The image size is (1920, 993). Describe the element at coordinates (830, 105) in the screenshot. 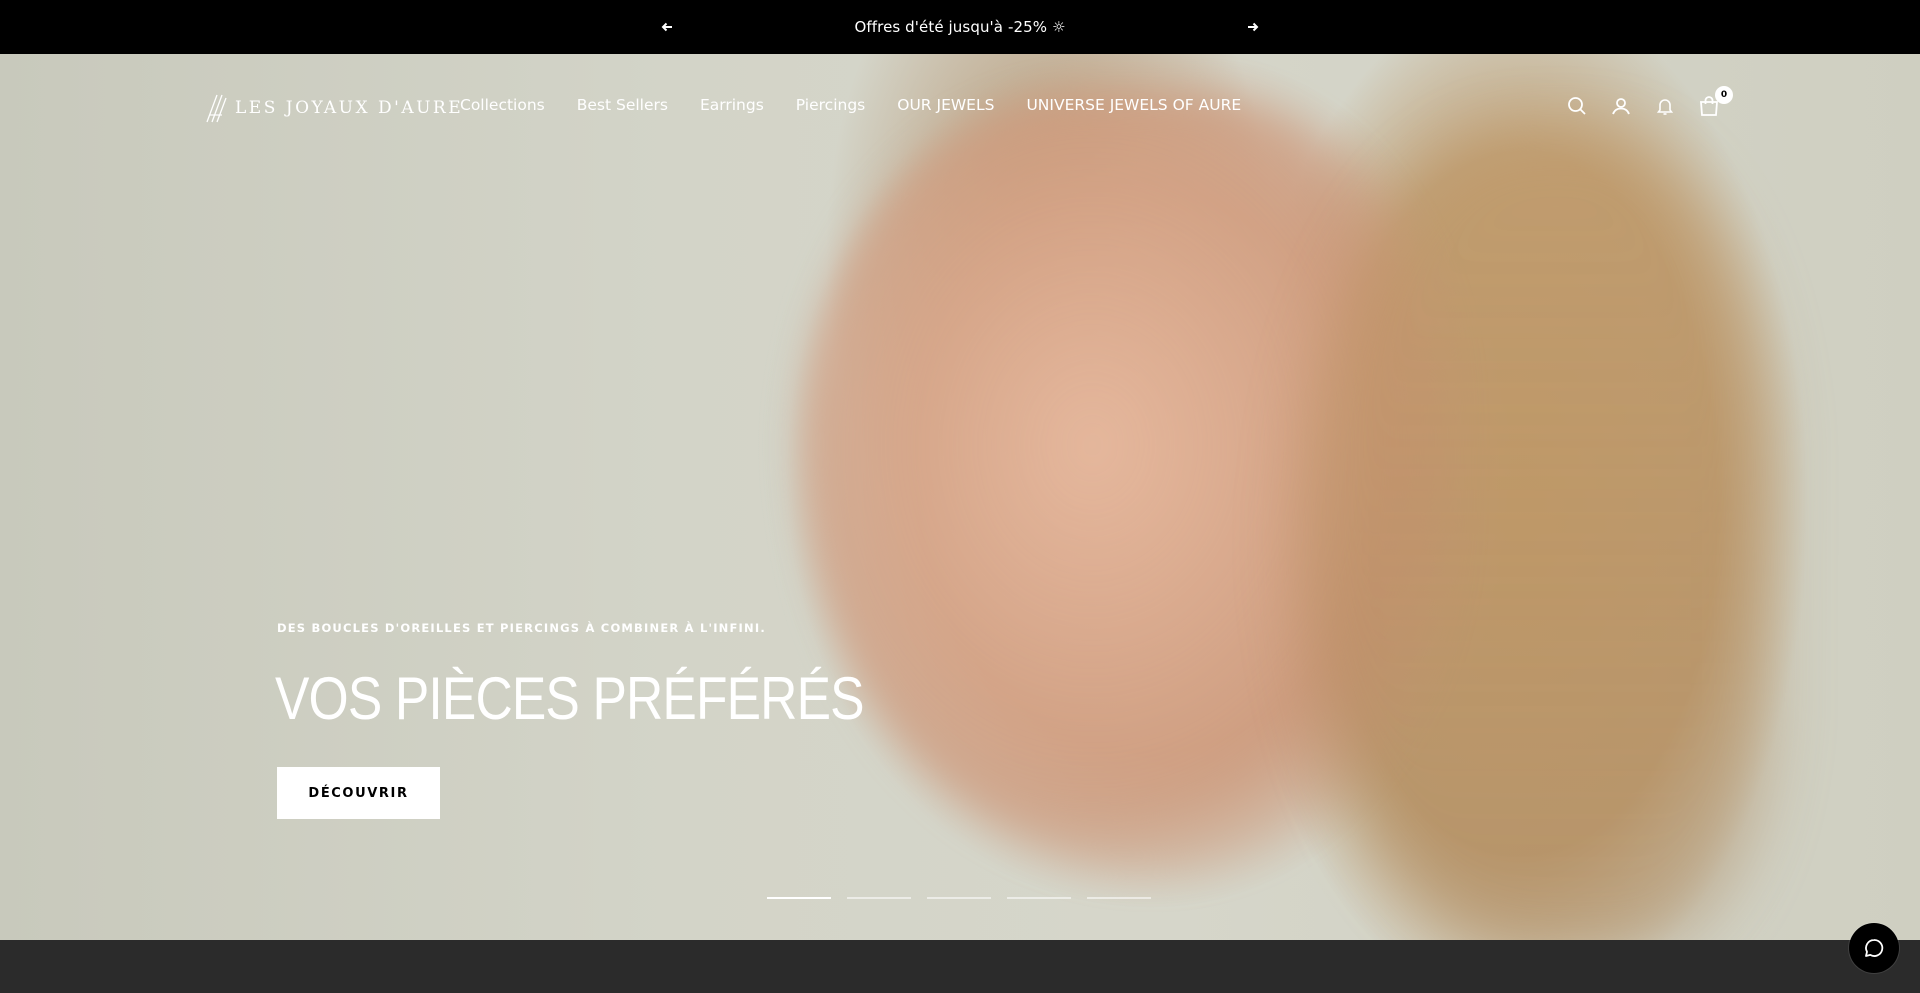

I see `nav-item-piercings: Piercings` at that location.